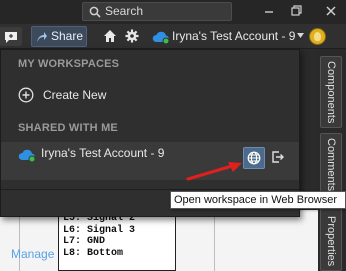  Describe the element at coordinates (68, 128) in the screenshot. I see `shared-with-me-header: SHARED WITH ME` at that location.